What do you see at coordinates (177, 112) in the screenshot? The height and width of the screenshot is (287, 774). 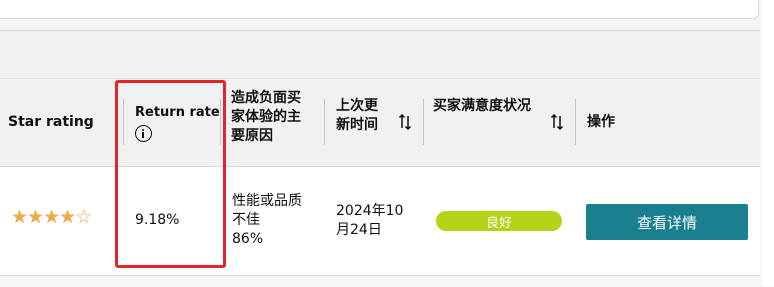 I see `header-return-rate-label: Return rate` at bounding box center [177, 112].